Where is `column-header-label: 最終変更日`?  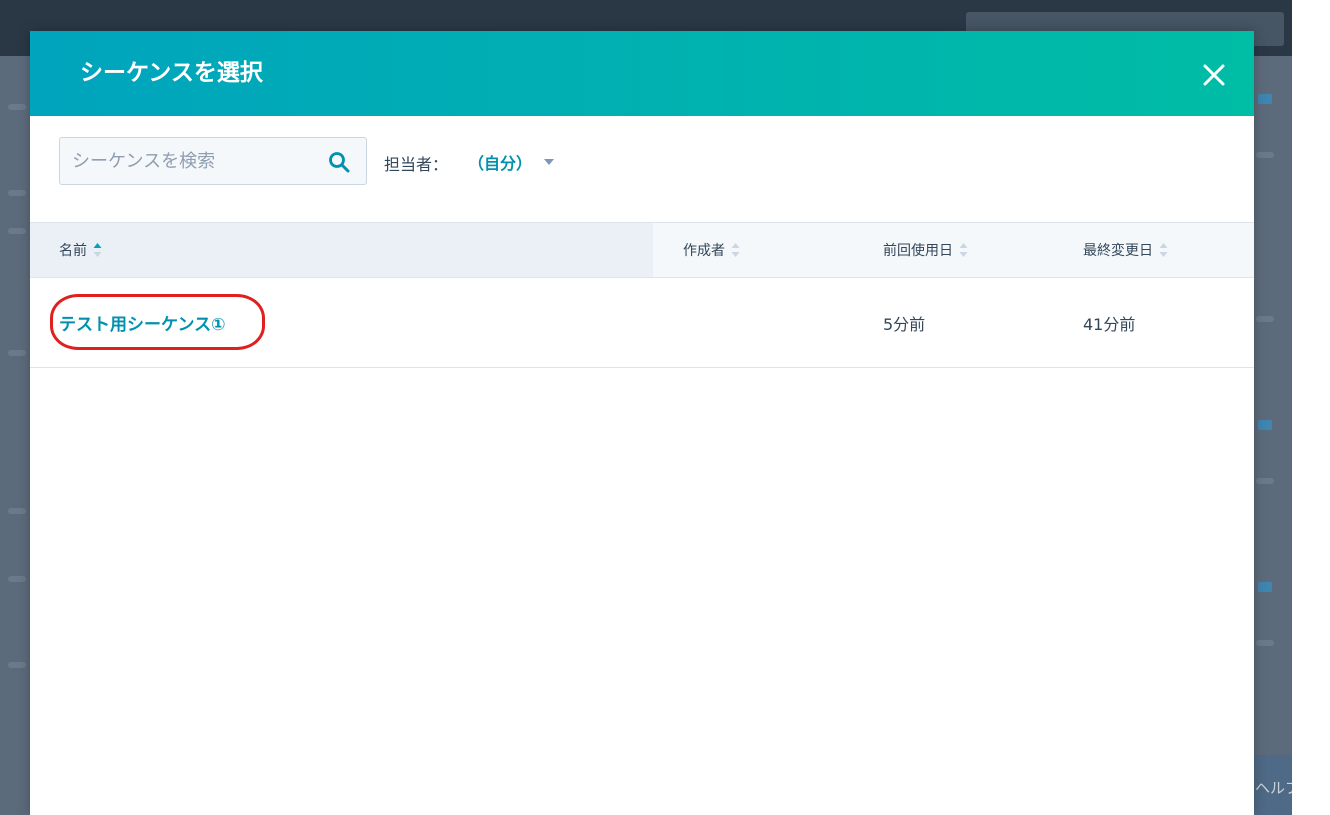 column-header-label: 最終変更日 is located at coordinates (1118, 251).